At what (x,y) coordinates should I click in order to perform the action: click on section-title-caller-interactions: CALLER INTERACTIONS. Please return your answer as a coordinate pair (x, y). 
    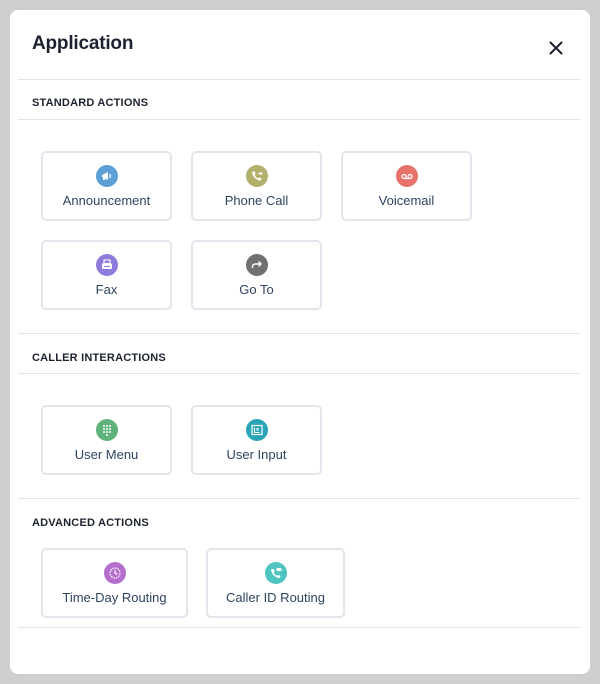
    Looking at the image, I should click on (99, 358).